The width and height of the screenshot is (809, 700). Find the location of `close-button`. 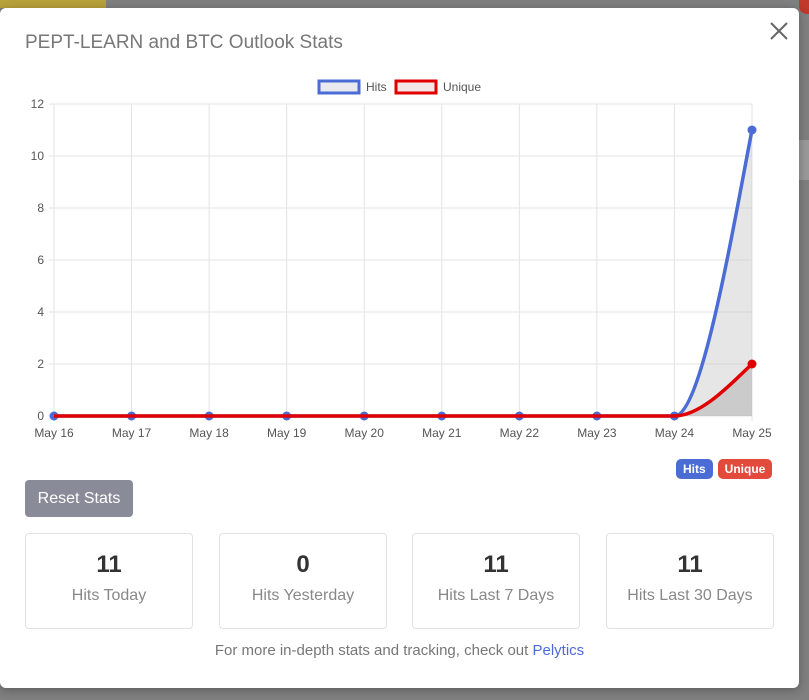

close-button is located at coordinates (779, 31).